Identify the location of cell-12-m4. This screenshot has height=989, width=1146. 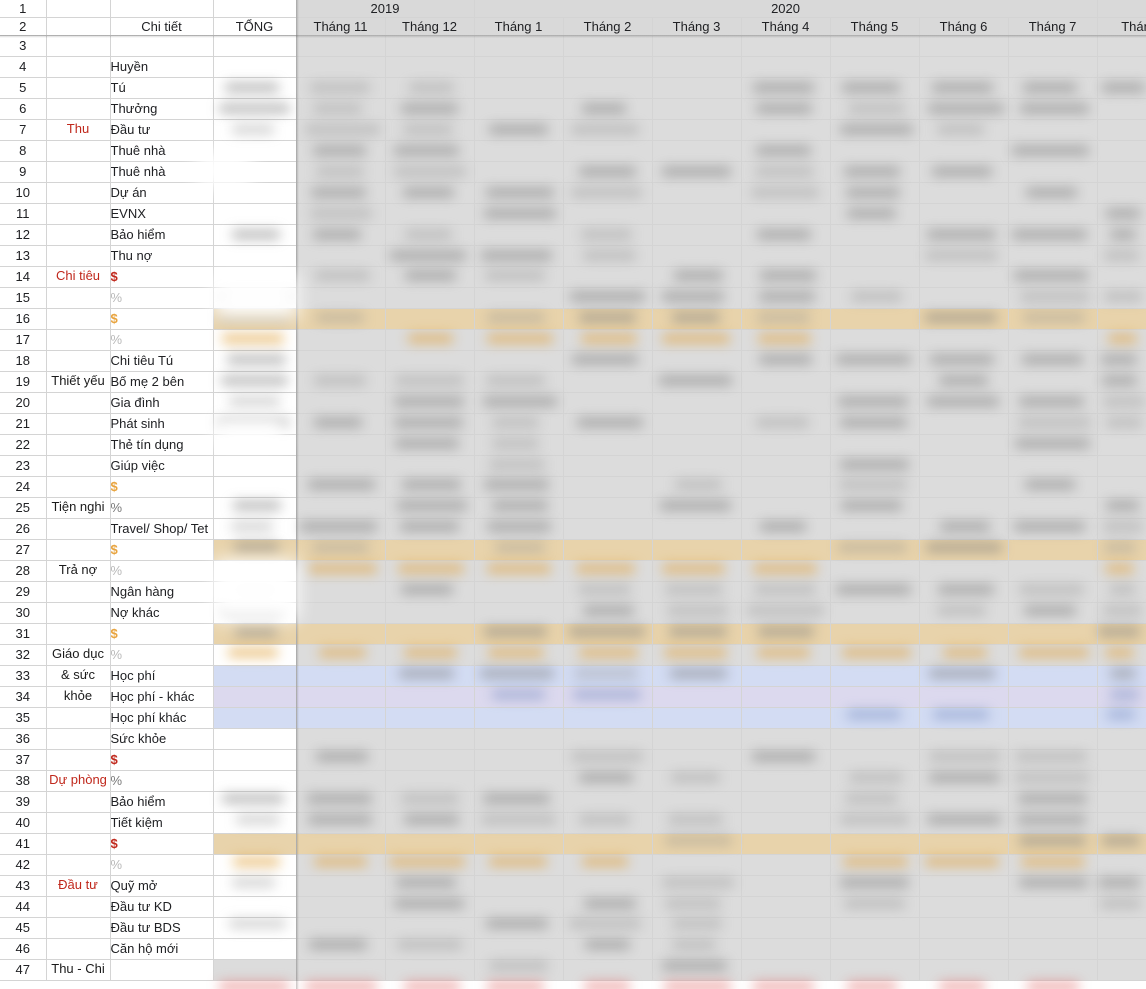
(608, 235).